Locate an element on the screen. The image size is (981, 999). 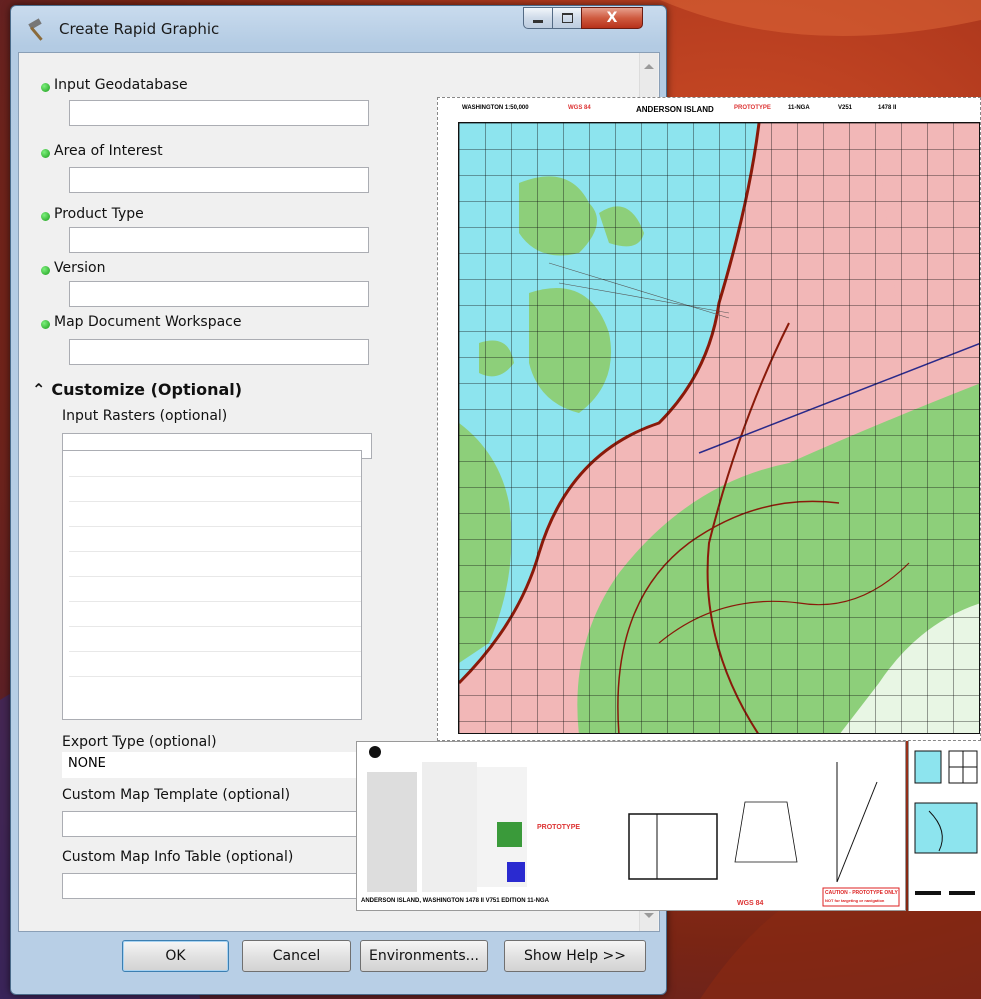
input-geodatabase-field is located at coordinates (219, 113).